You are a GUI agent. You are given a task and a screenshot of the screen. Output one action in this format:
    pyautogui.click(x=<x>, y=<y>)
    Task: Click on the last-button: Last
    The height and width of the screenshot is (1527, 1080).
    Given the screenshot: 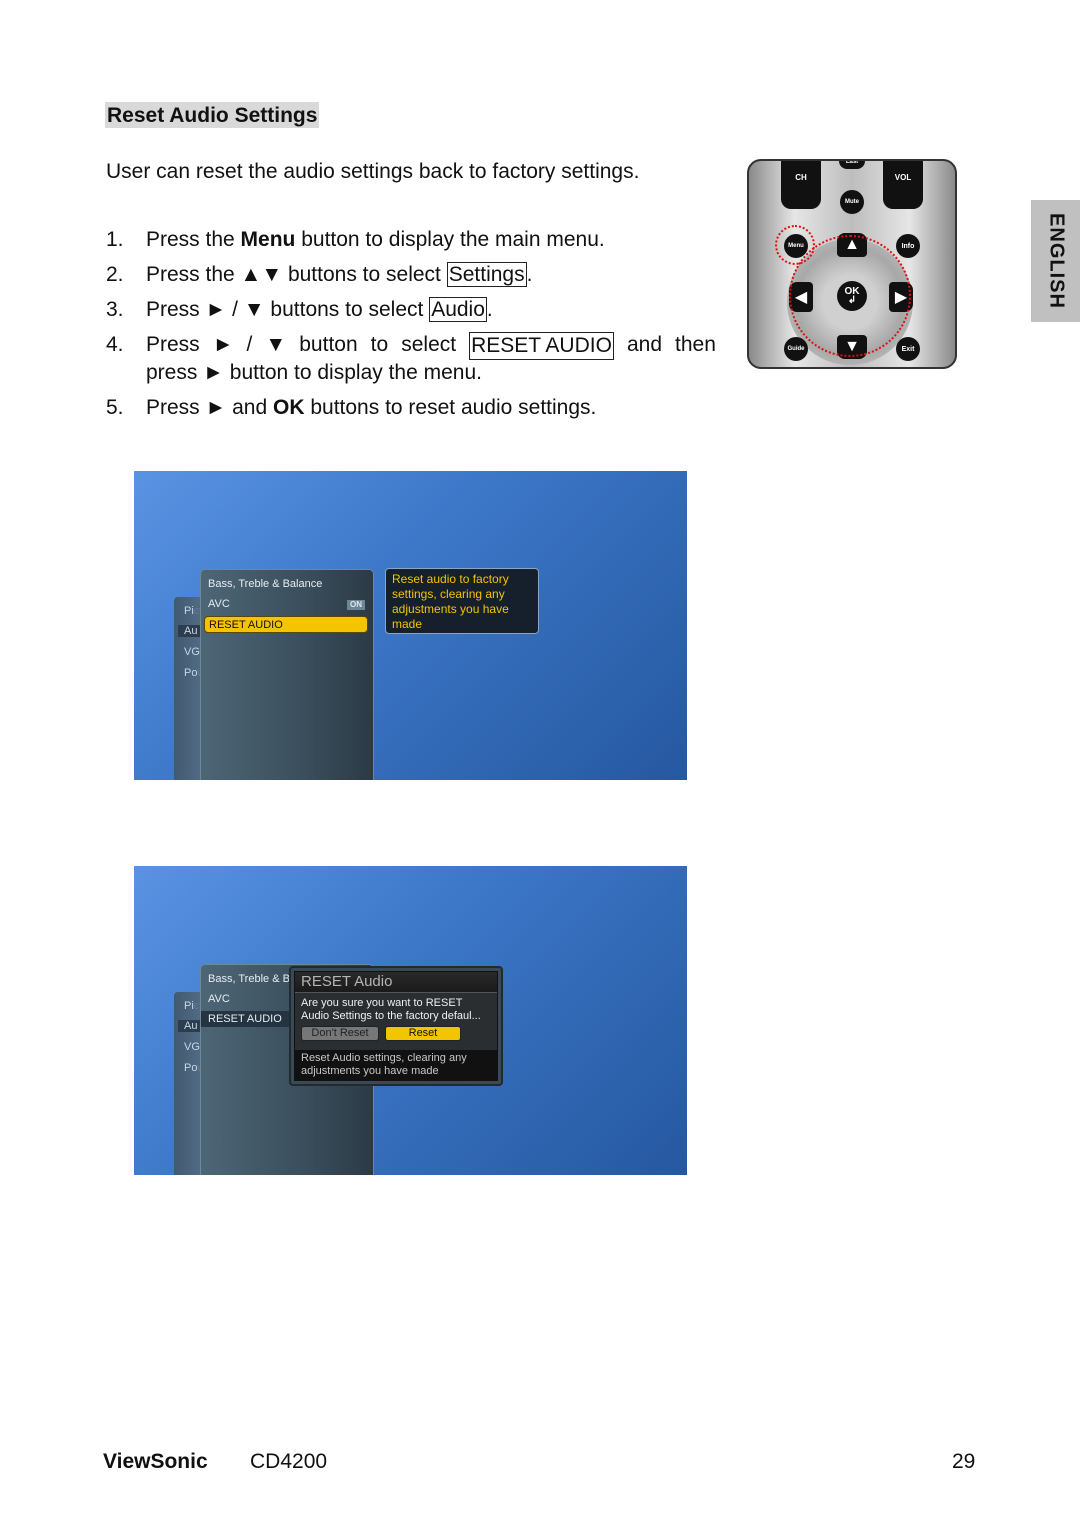 What is the action you would take?
    pyautogui.click(x=852, y=165)
    